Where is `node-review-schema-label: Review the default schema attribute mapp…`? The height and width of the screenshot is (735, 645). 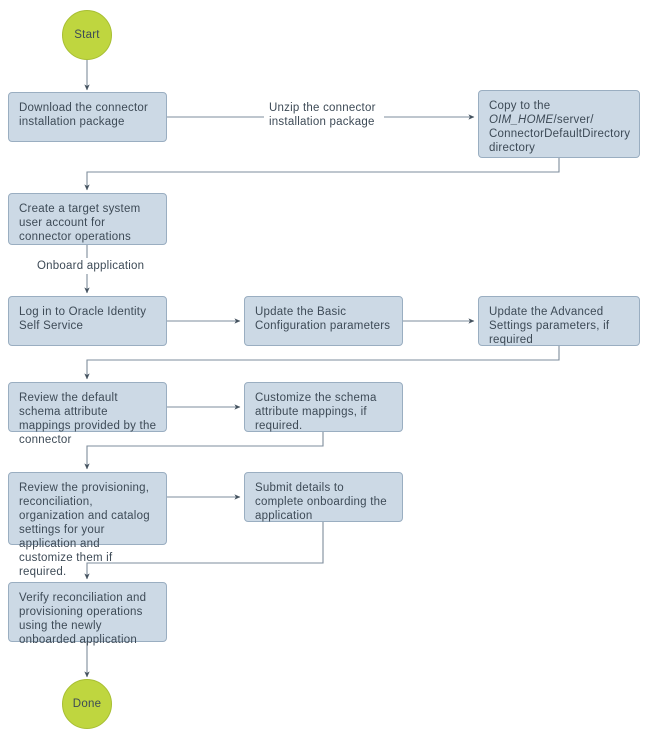
node-review-schema-label: Review the default schema attribute mapp… is located at coordinates (88, 419).